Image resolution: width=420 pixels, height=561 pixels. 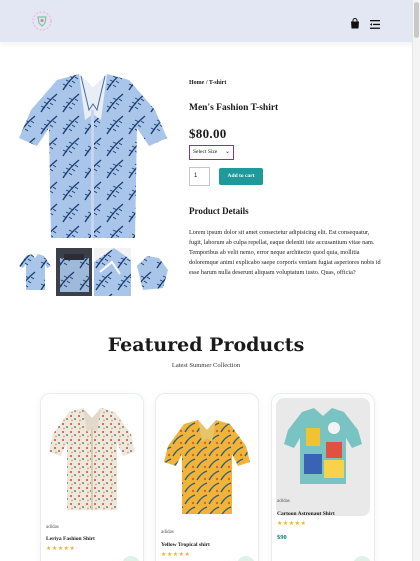 What do you see at coordinates (282, 537) in the screenshot?
I see `card-price: $90` at bounding box center [282, 537].